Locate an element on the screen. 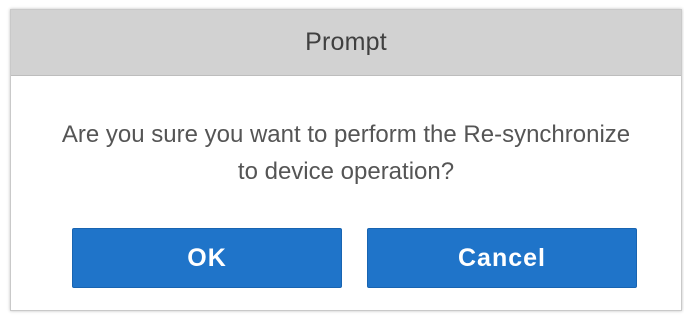 The image size is (684, 323). dialog-title: Prompt is located at coordinates (346, 42).